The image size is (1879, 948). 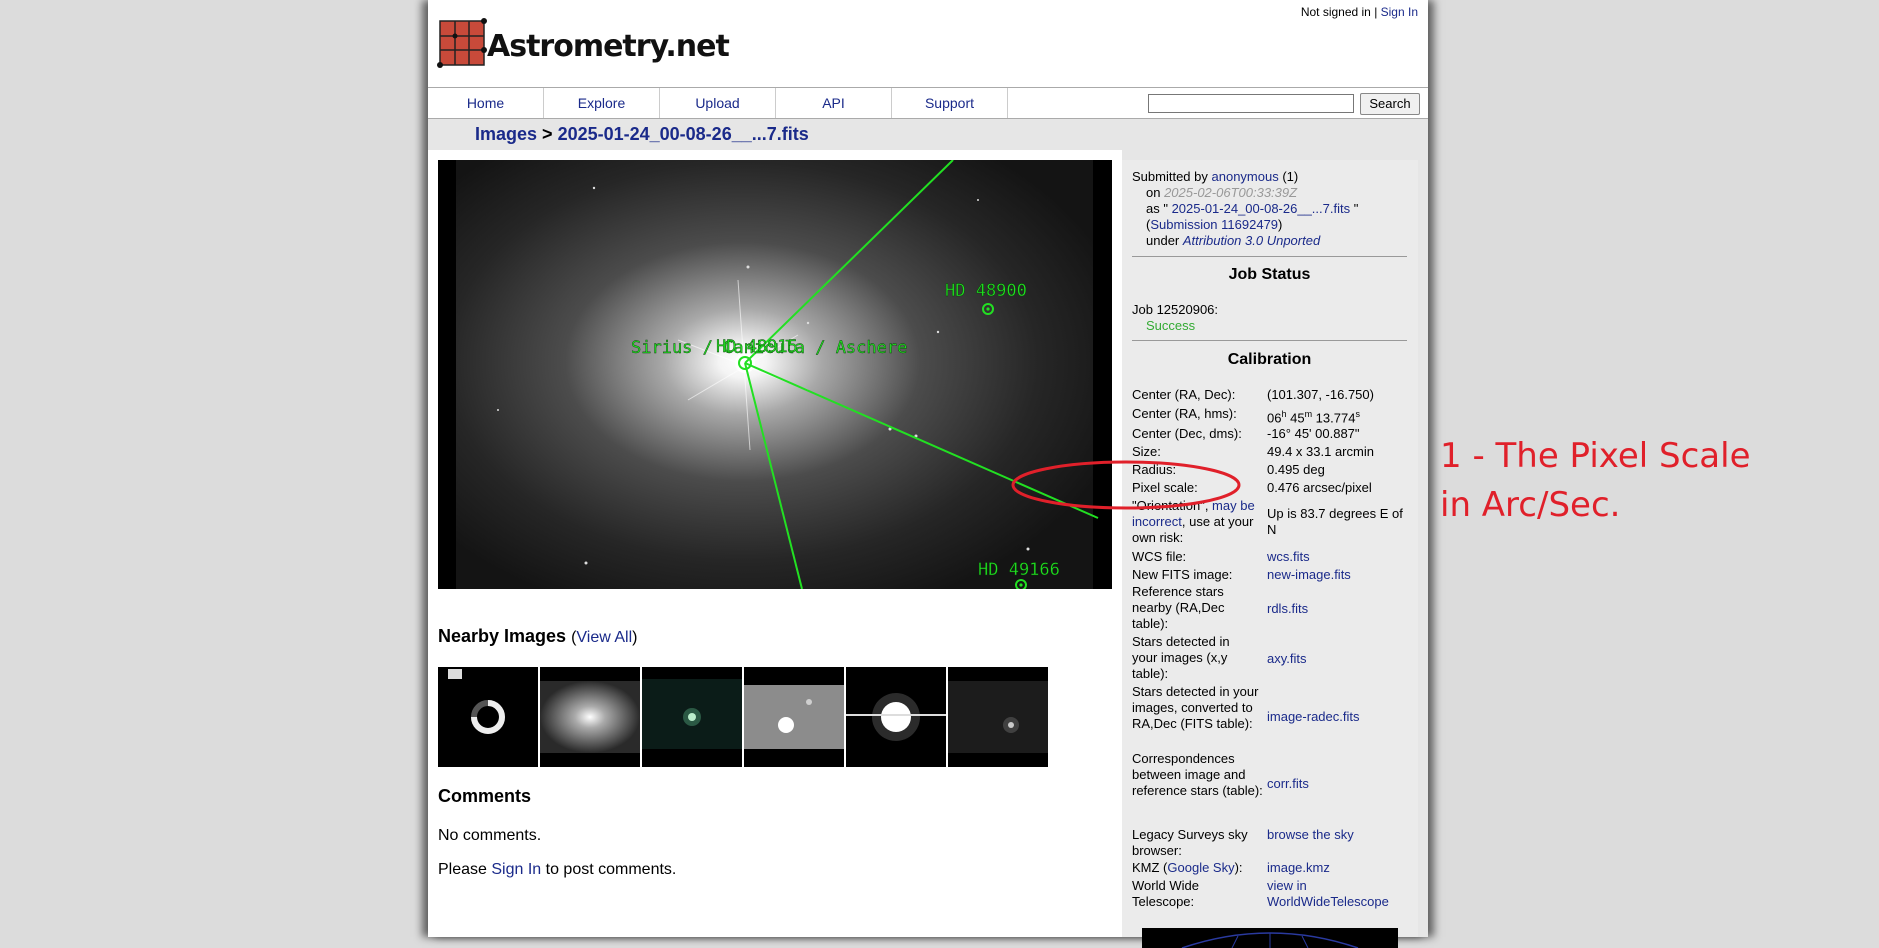 I want to click on view-all-link: View All, so click(x=604, y=637).